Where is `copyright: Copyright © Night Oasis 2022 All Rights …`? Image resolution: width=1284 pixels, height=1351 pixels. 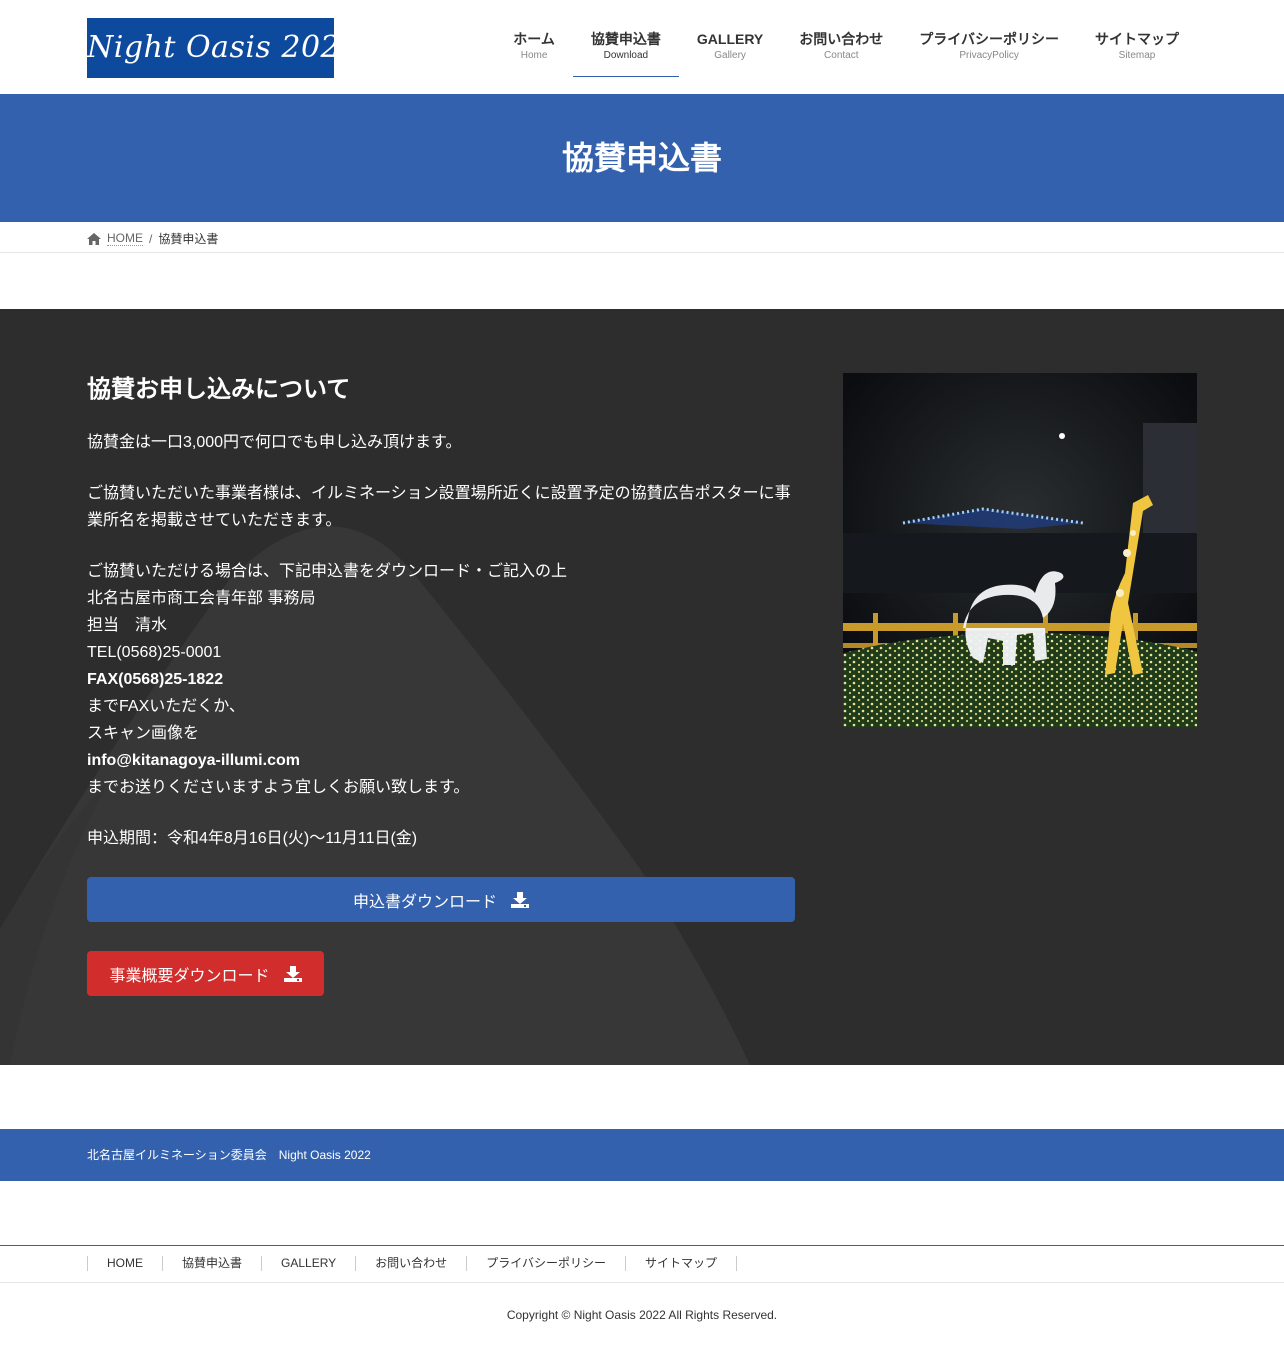 copyright: Copyright © Night Oasis 2022 All Rights … is located at coordinates (642, 1315).